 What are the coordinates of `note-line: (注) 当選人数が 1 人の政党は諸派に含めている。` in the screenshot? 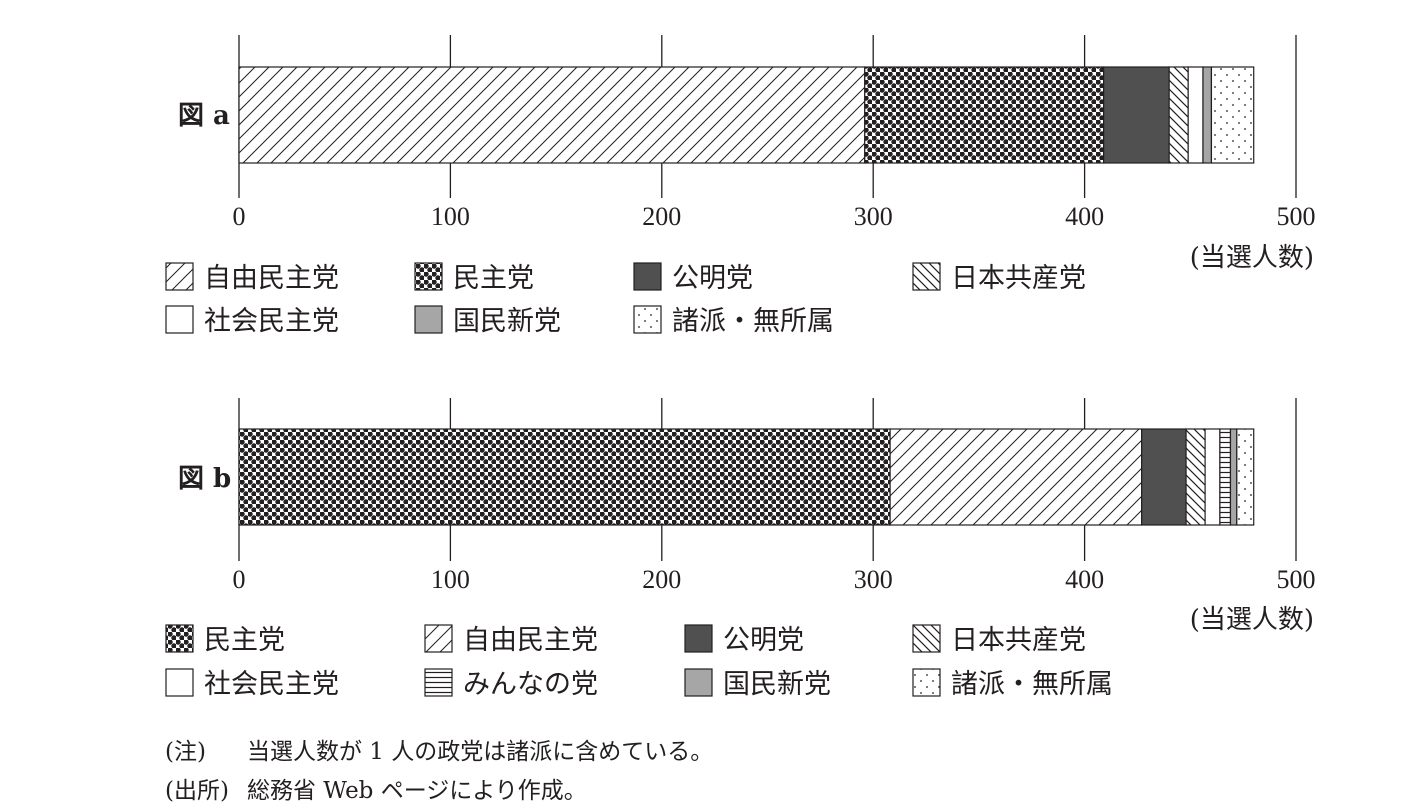 It's located at (439, 749).